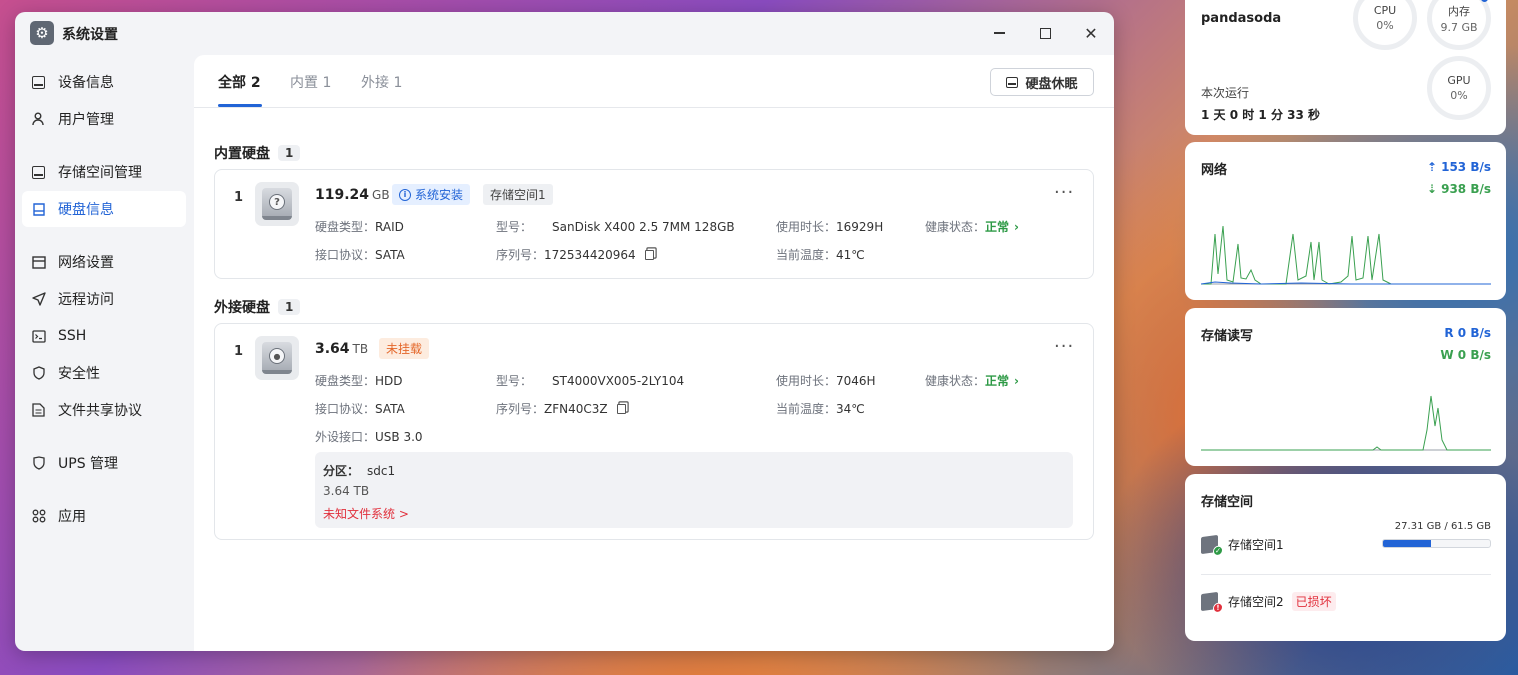  Describe the element at coordinates (104, 516) in the screenshot. I see `sidebar-item-apps: 应用` at that location.